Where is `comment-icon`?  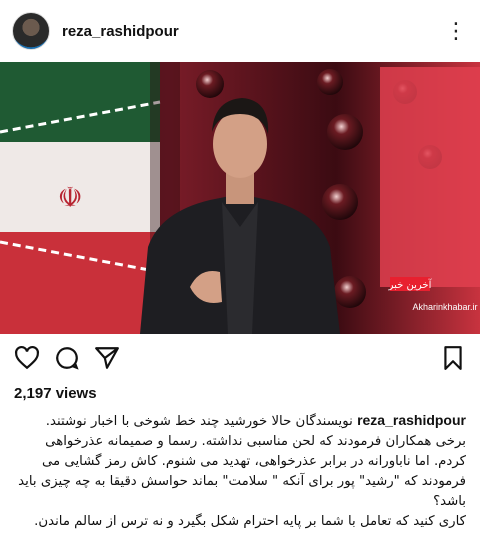 comment-icon is located at coordinates (67, 358).